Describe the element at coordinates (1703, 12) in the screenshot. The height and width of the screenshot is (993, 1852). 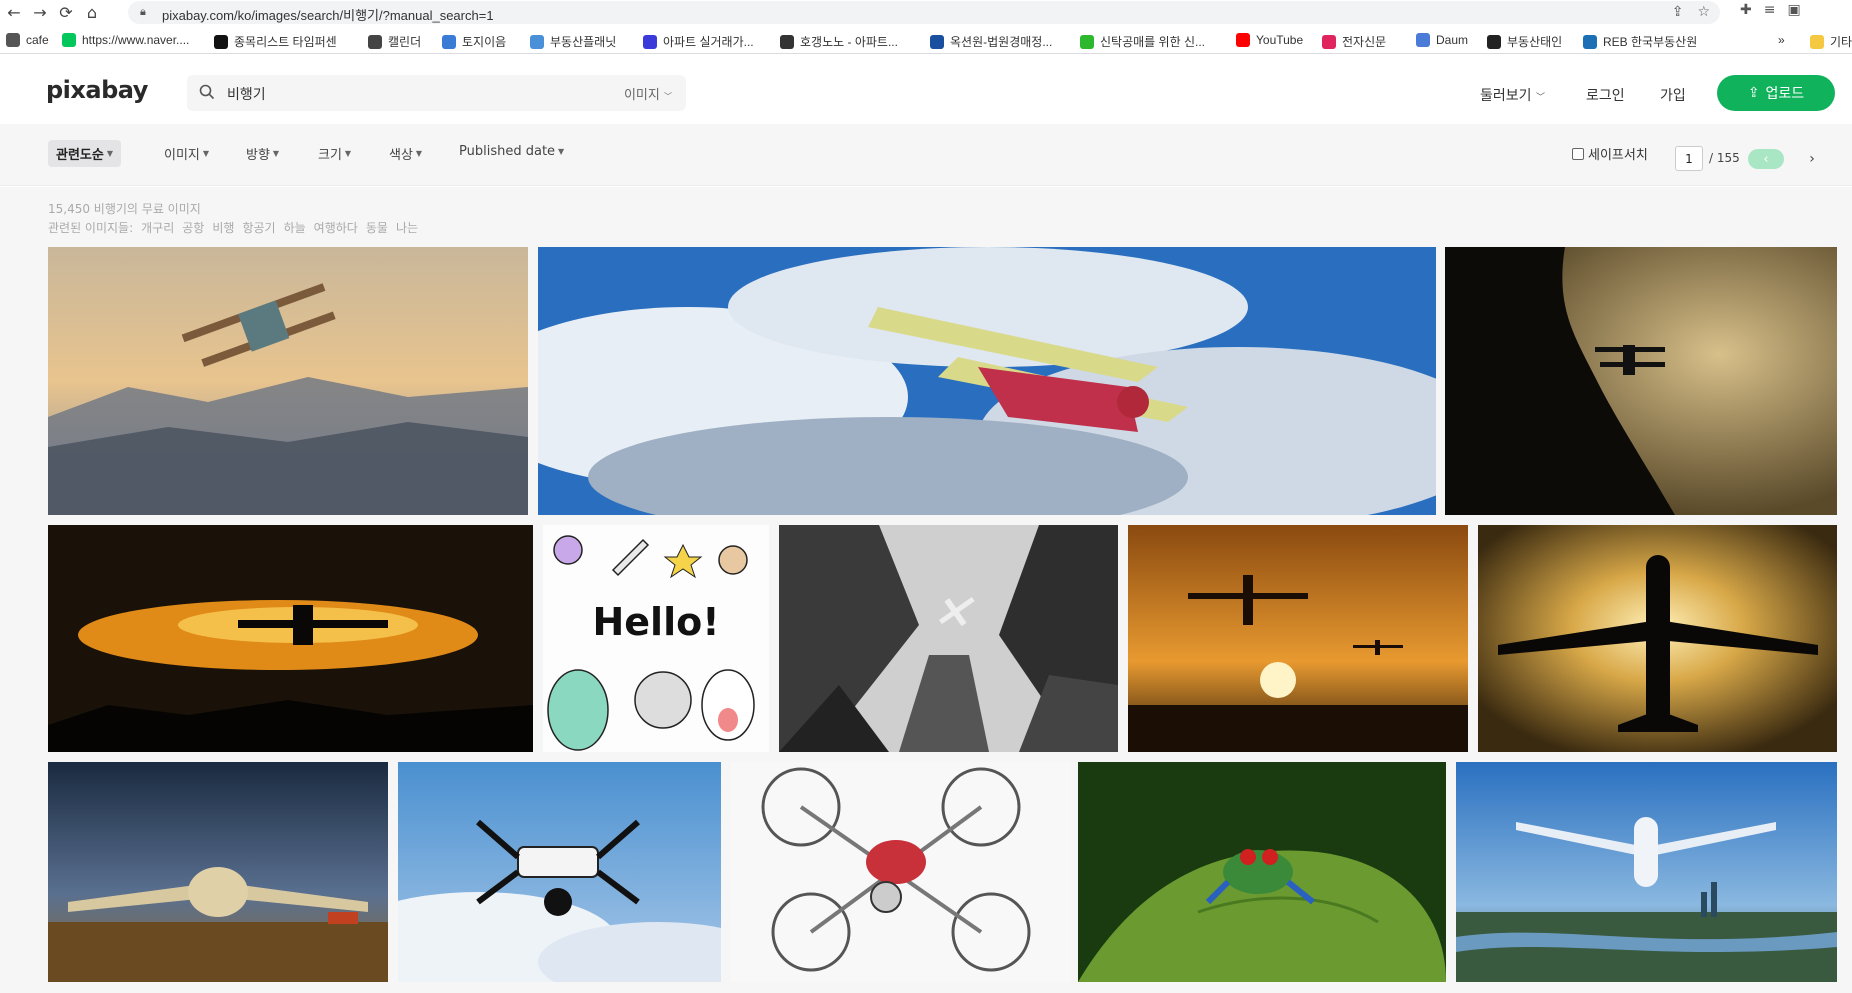
I see `bookmark-star-icon: ☆` at that location.